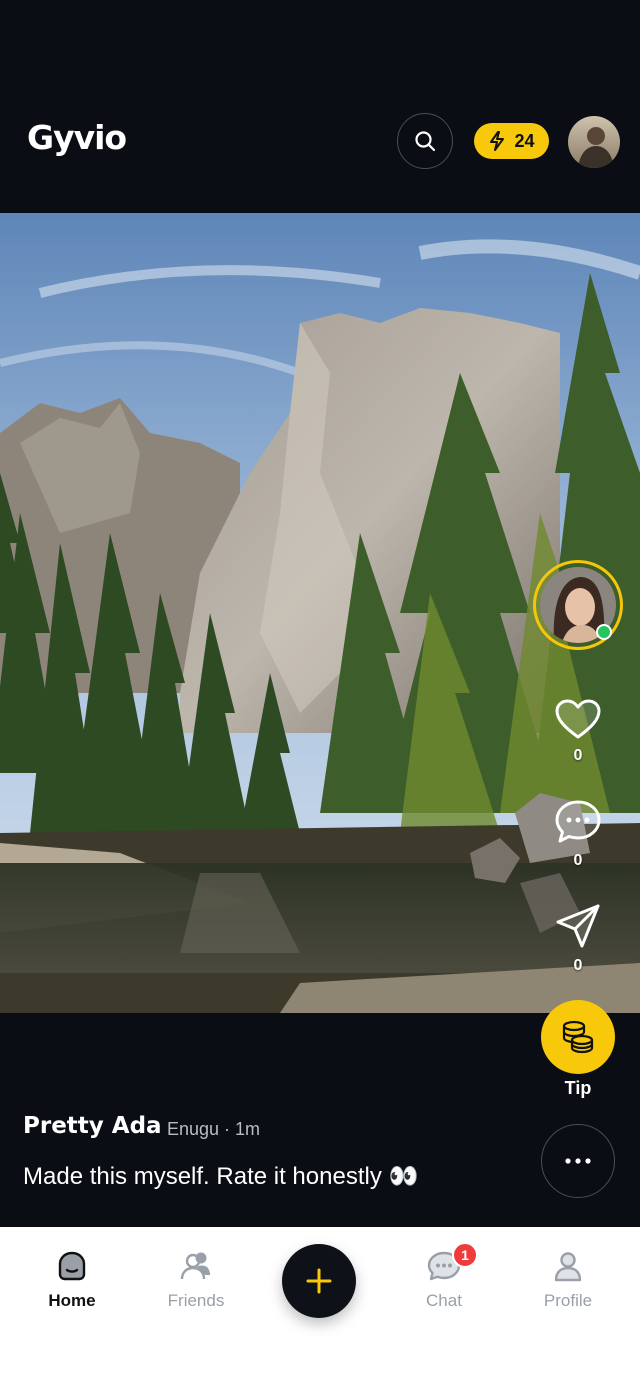 This screenshot has width=640, height=1387. Describe the element at coordinates (221, 1176) in the screenshot. I see `post-caption: Made this myself. Rate it honestly 👀` at that location.